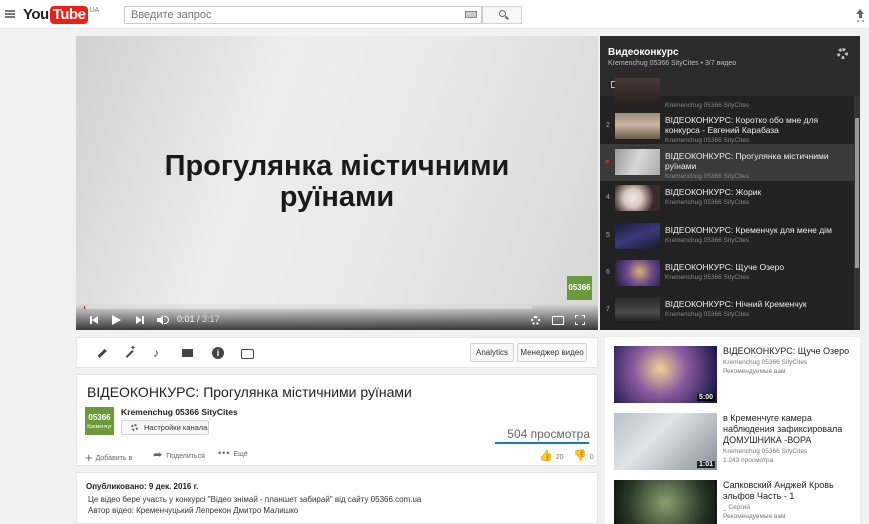 This screenshot has height=524, width=869. I want to click on related-video-thumbnail: 1:01, so click(665, 441).